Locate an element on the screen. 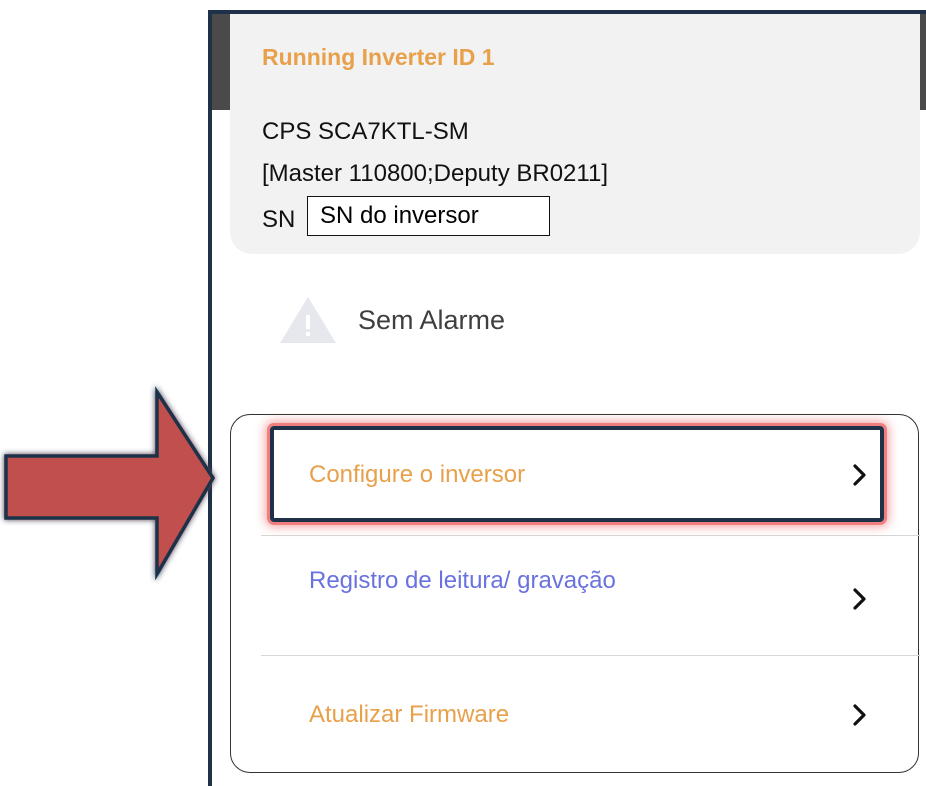  red-arrow-icon is located at coordinates (110, 483).